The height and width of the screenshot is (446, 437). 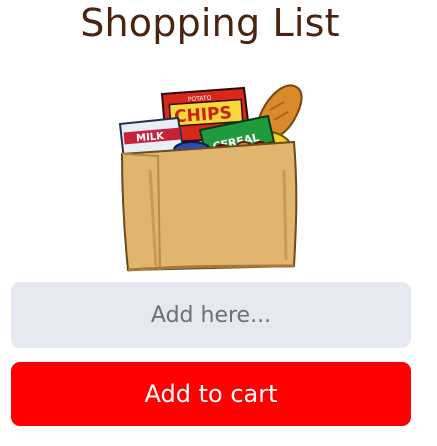 What do you see at coordinates (210, 23) in the screenshot?
I see `page-title: Shopping List` at bounding box center [210, 23].